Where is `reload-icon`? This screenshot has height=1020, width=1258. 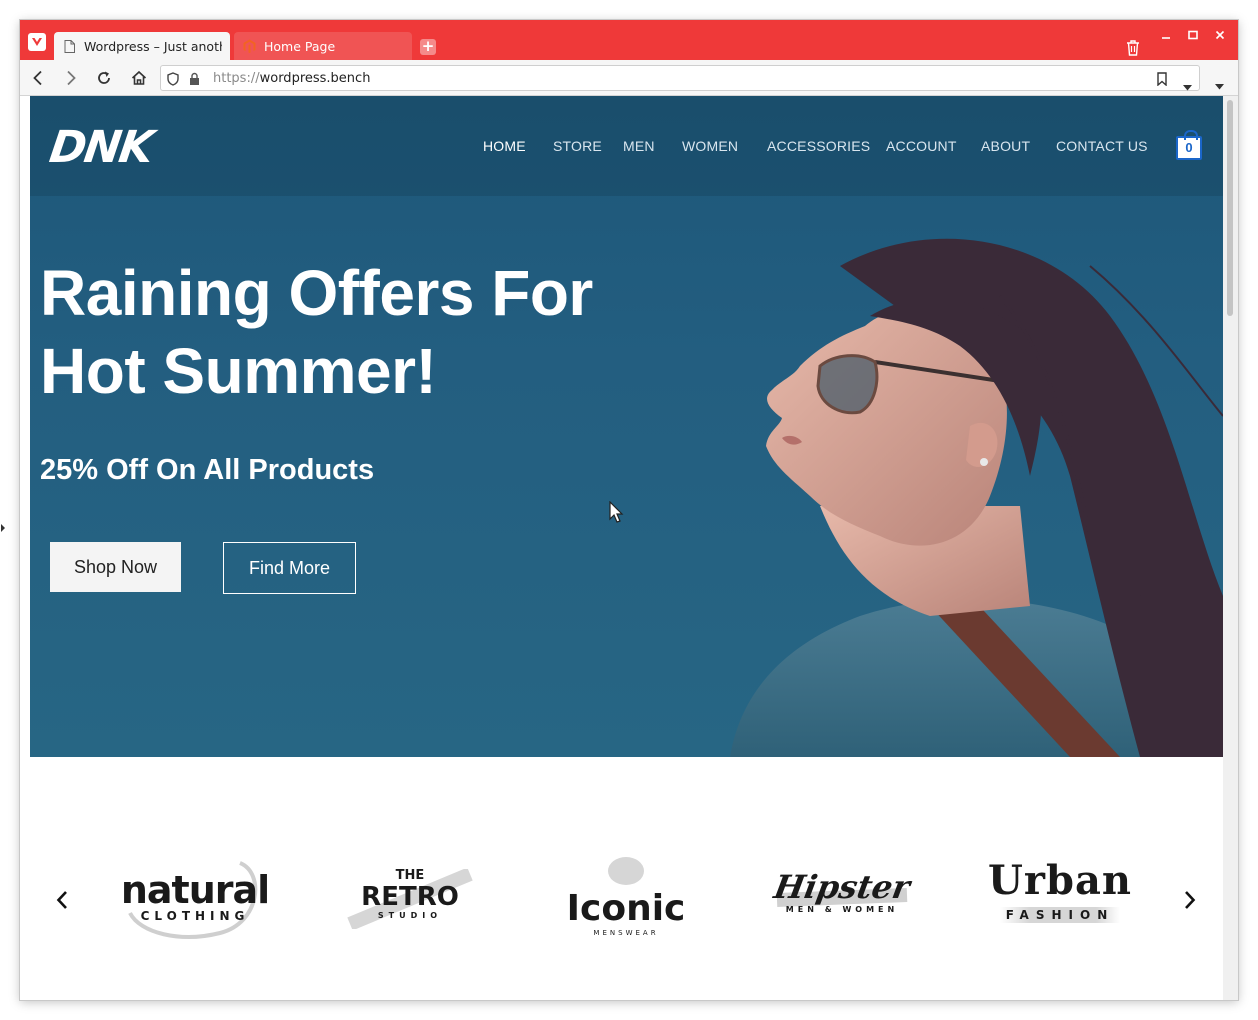 reload-icon is located at coordinates (104, 78).